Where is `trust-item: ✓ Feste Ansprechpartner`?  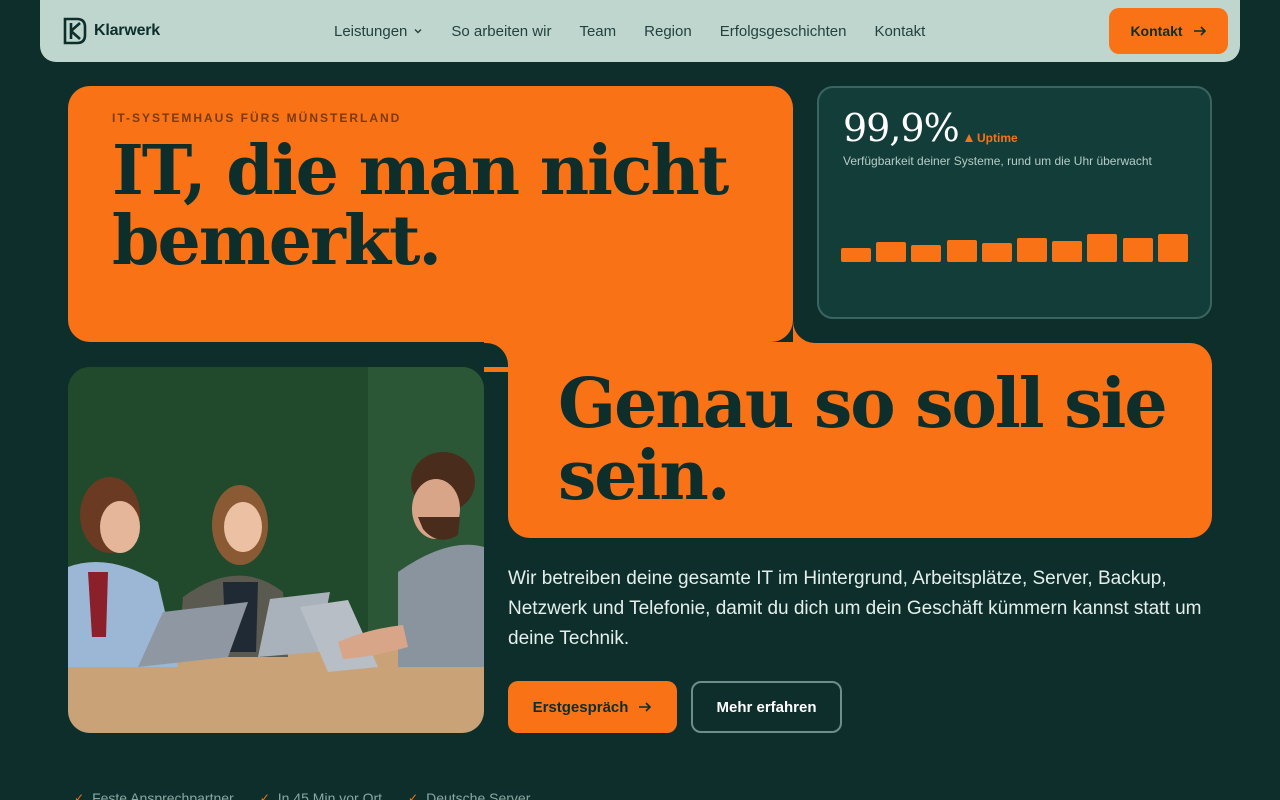 trust-item: ✓ Feste Ansprechpartner is located at coordinates (154, 795).